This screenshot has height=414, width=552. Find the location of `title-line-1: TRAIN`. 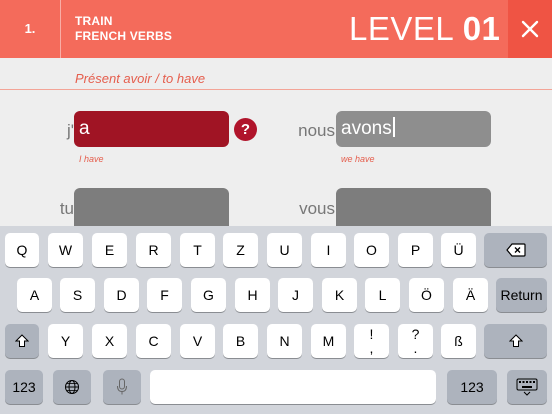

title-line-1: TRAIN is located at coordinates (94, 21).